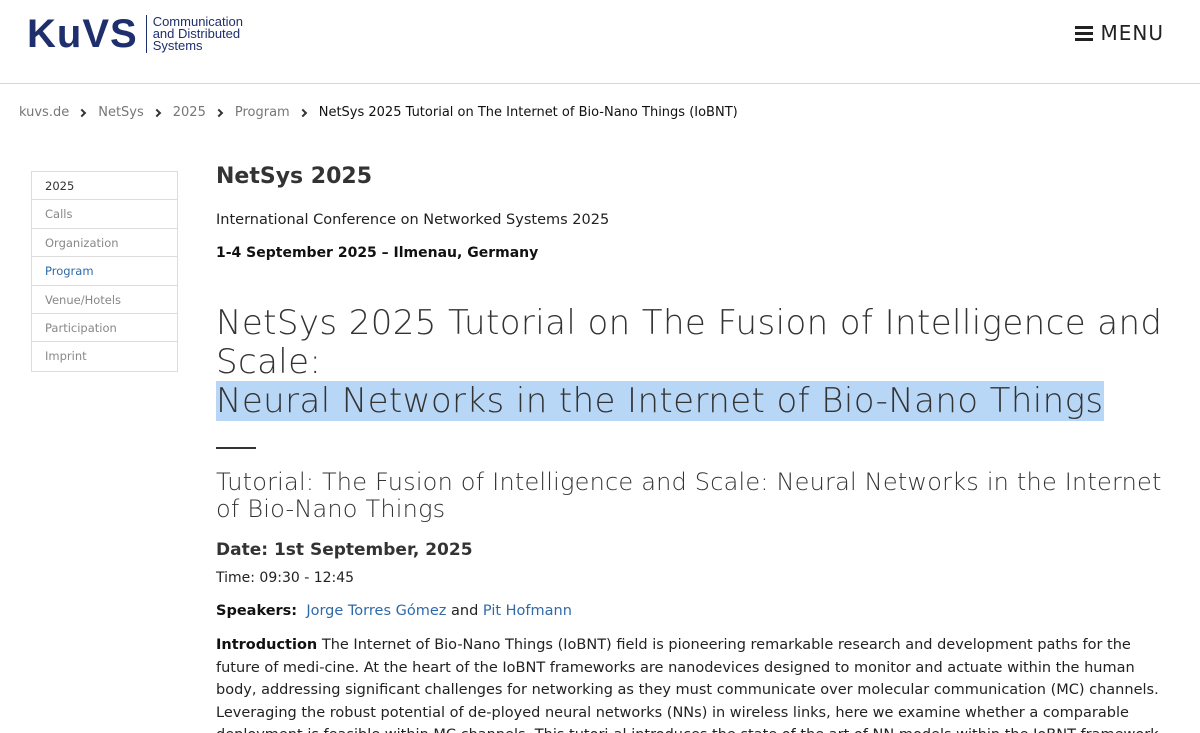 The height and width of the screenshot is (733, 1200). I want to click on logo-line-3: Systems, so click(177, 45).